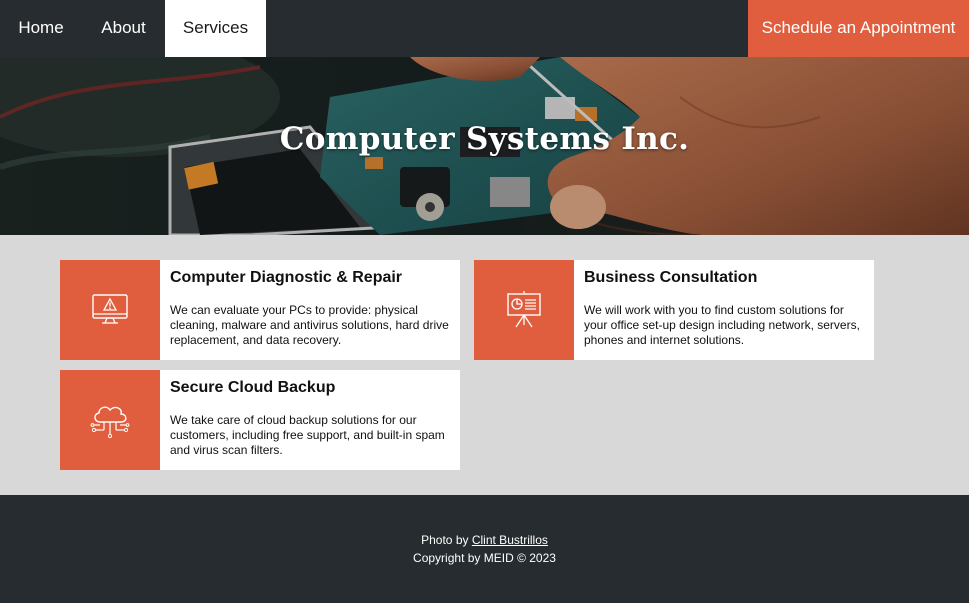 The width and height of the screenshot is (969, 603). What do you see at coordinates (253, 387) in the screenshot?
I see `service-title: Secure Cloud Backup` at bounding box center [253, 387].